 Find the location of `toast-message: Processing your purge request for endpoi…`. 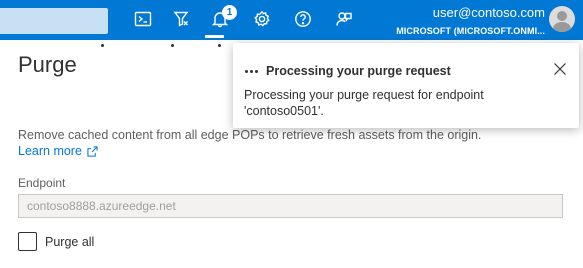

toast-message: Processing your purge request for endpoi… is located at coordinates (364, 103).